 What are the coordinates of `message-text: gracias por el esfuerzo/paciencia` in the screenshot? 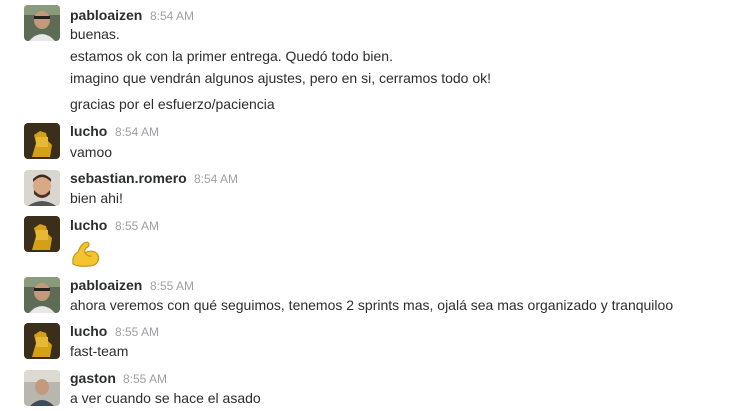 It's located at (172, 104).